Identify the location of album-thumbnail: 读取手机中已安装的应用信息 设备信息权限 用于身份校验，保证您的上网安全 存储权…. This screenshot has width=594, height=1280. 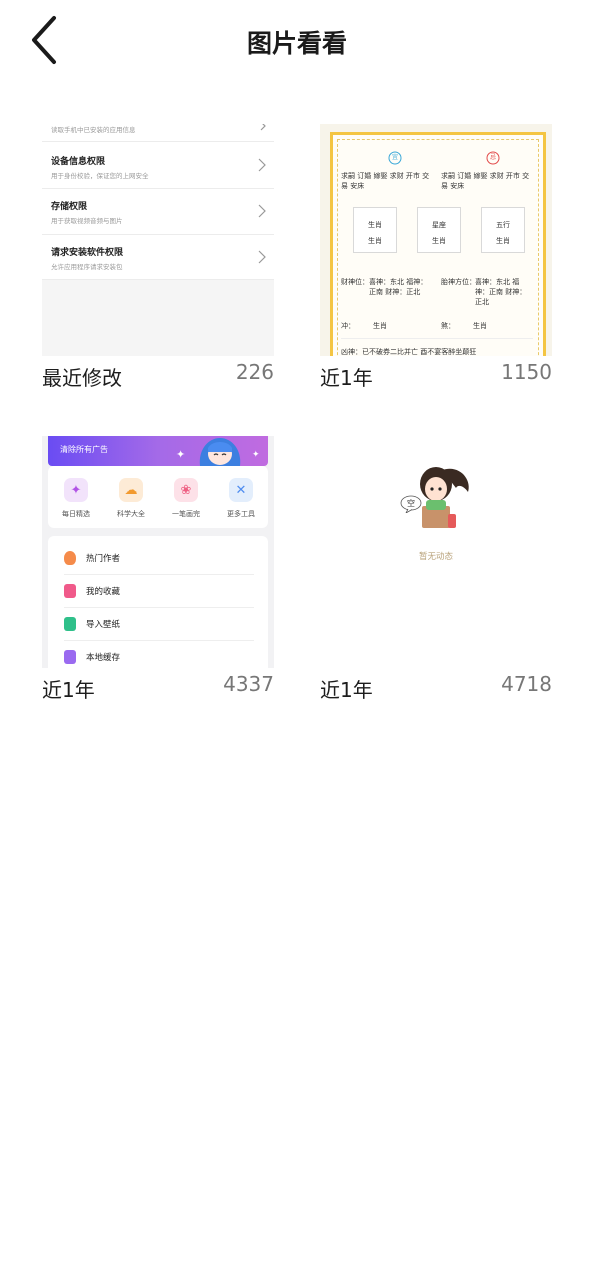
(158, 240).